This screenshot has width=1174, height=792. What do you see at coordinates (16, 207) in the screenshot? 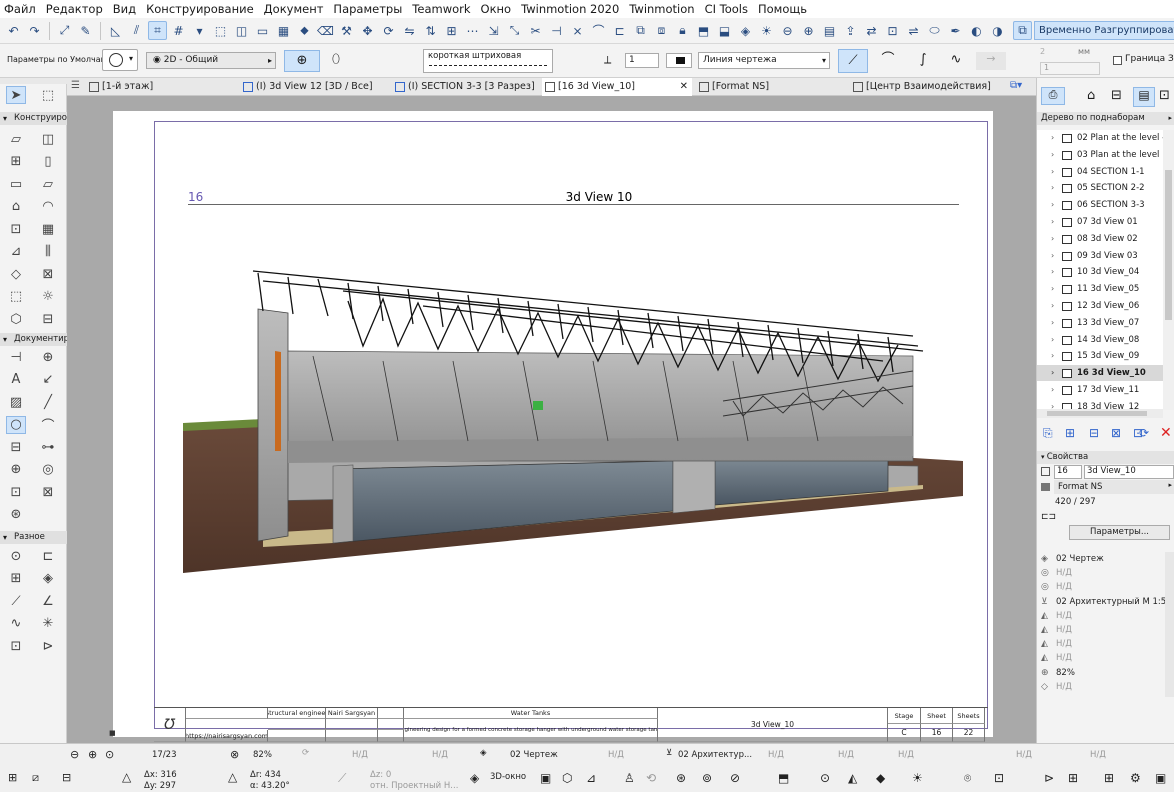
I see `roof-tool-icon: ⌂` at bounding box center [16, 207].